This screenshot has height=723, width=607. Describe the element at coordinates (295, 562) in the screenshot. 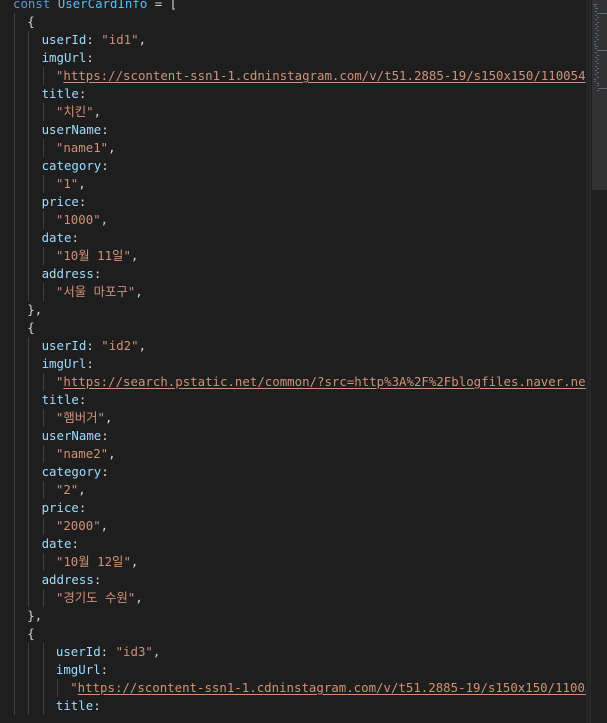

I see `code-line: "10월 12일",` at that location.